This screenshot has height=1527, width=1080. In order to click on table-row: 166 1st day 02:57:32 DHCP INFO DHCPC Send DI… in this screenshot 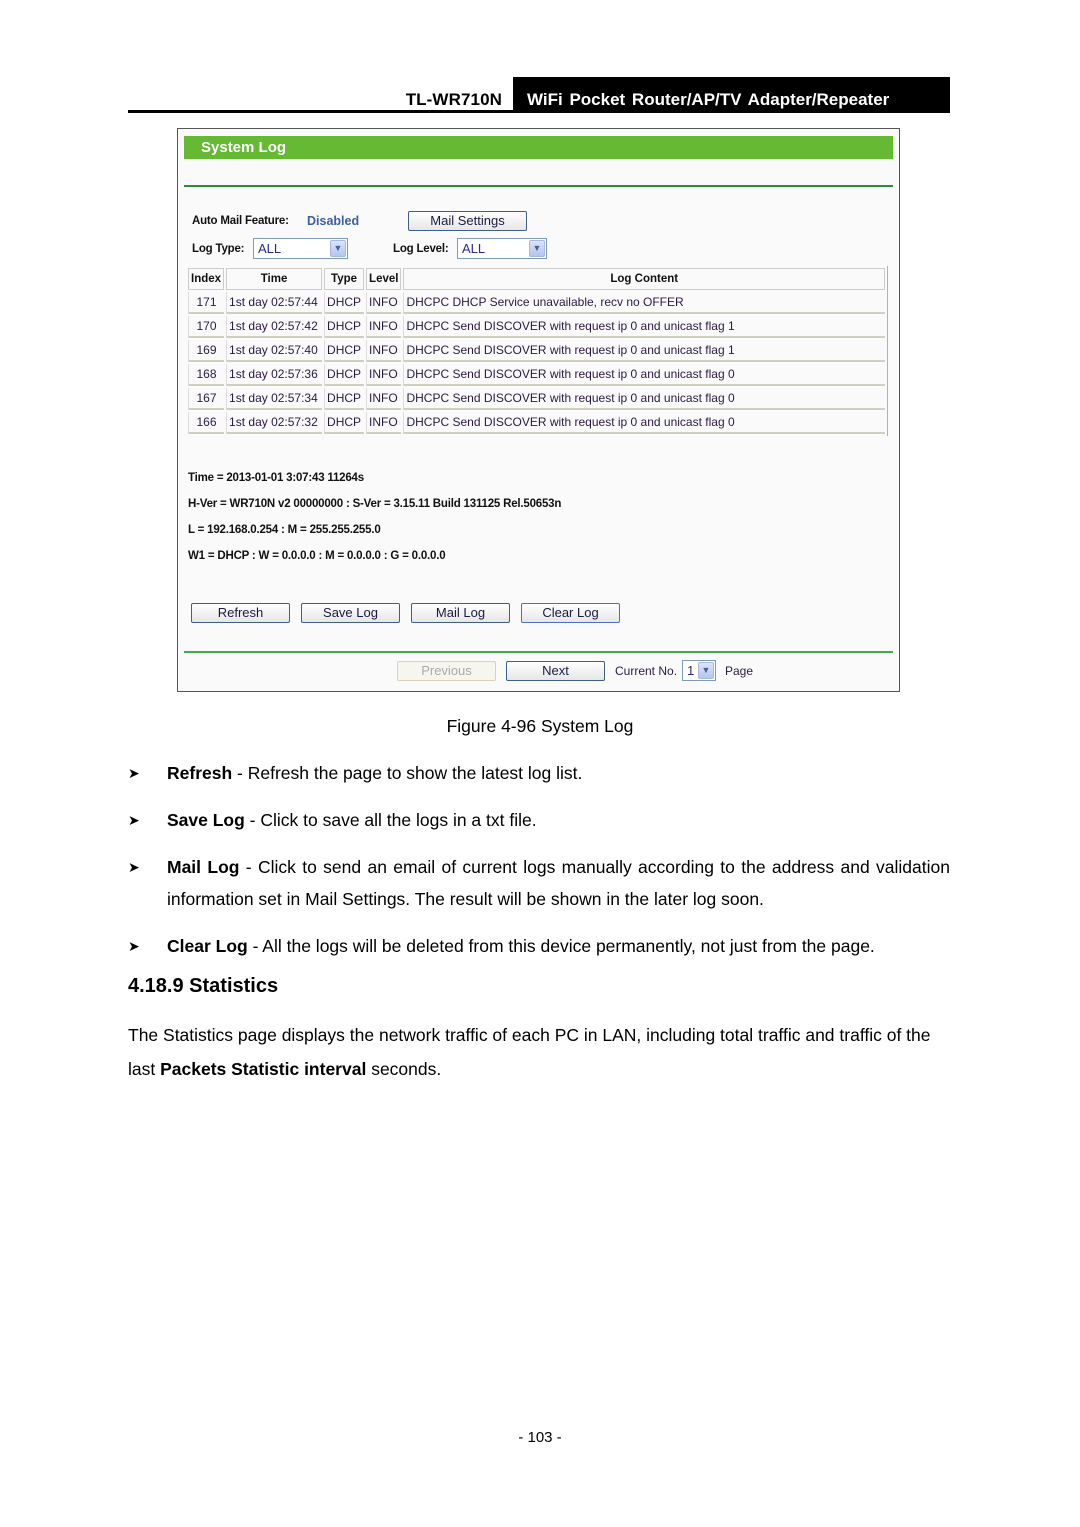, I will do `click(536, 423)`.